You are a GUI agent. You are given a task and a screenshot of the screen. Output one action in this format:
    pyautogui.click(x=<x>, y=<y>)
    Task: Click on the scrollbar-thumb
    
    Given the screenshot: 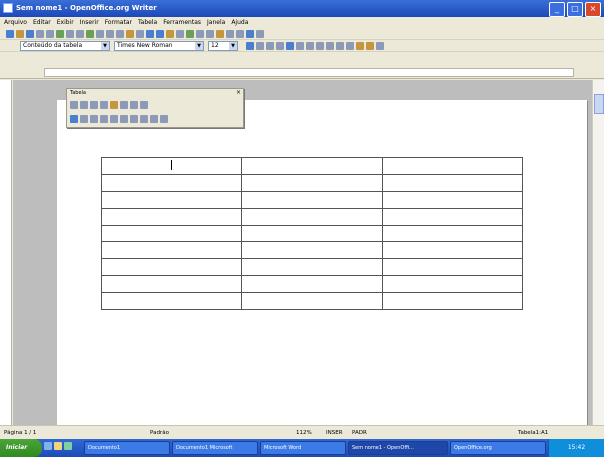 What is the action you would take?
    pyautogui.click(x=599, y=104)
    